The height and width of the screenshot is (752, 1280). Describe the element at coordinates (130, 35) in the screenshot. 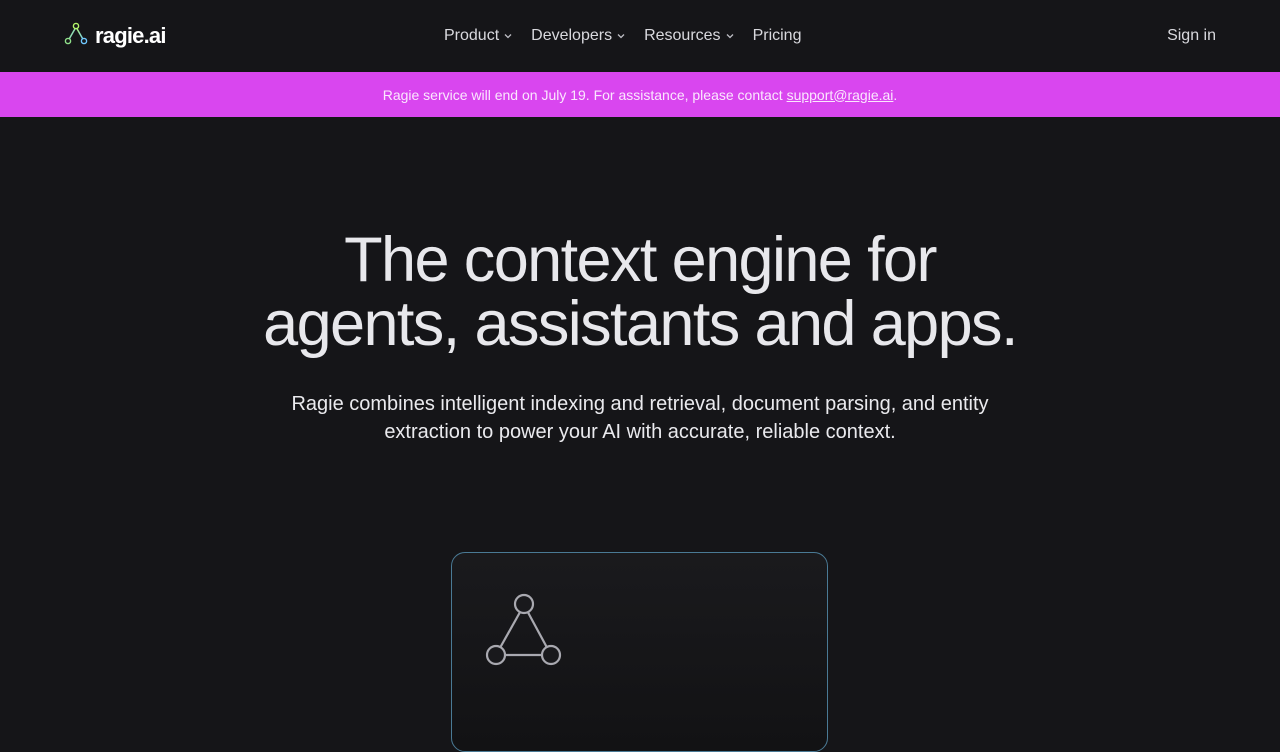

I see `brand-name: ragie.ai` at that location.